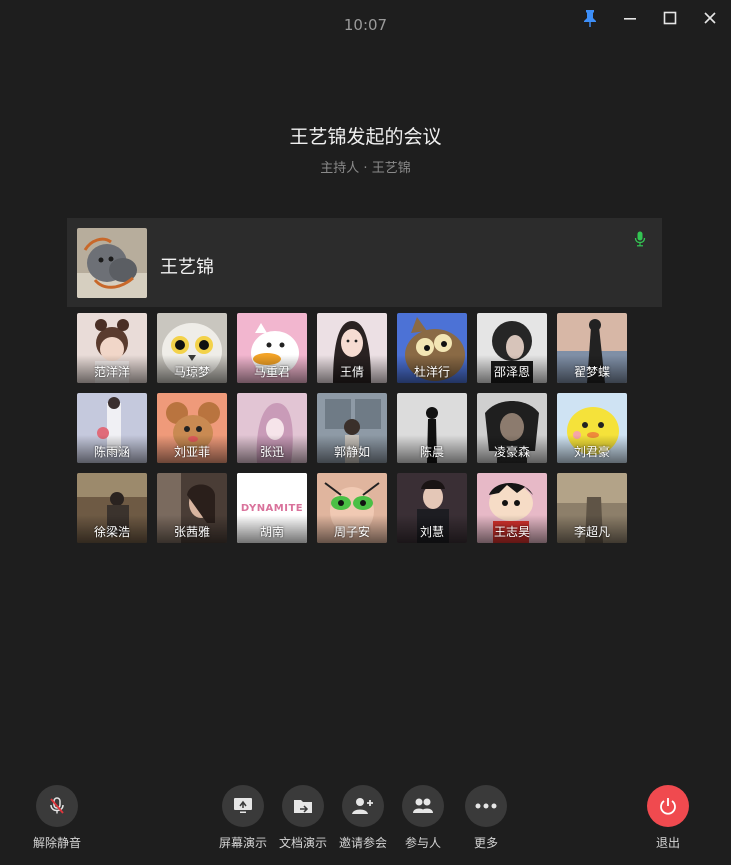 This screenshot has width=731, height=865. I want to click on participant-name: 邵泽恩, so click(511, 372).